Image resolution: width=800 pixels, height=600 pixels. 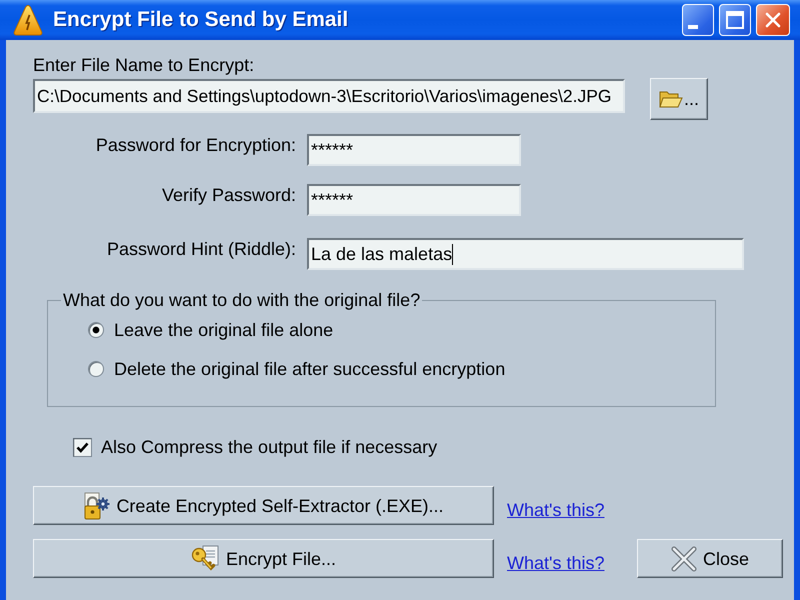 I want to click on option-label: Leave the original file alone, so click(x=224, y=330).